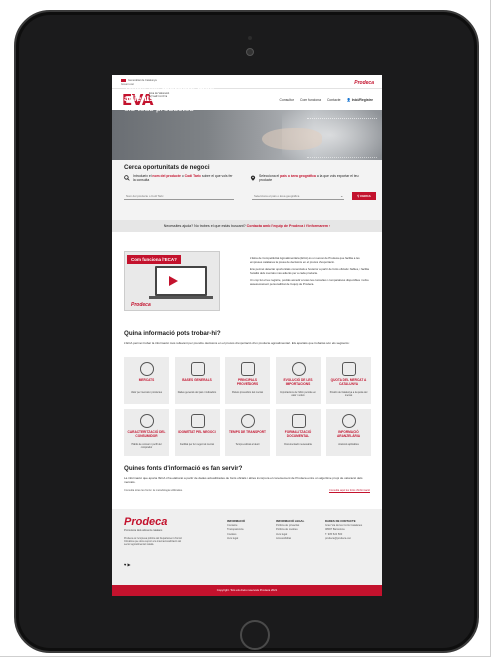 The width and height of the screenshot is (491, 657). What do you see at coordinates (143, 530) in the screenshot?
I see `footer-logo-subtitle: Promotora dels aliments catalans` at bounding box center [143, 530].